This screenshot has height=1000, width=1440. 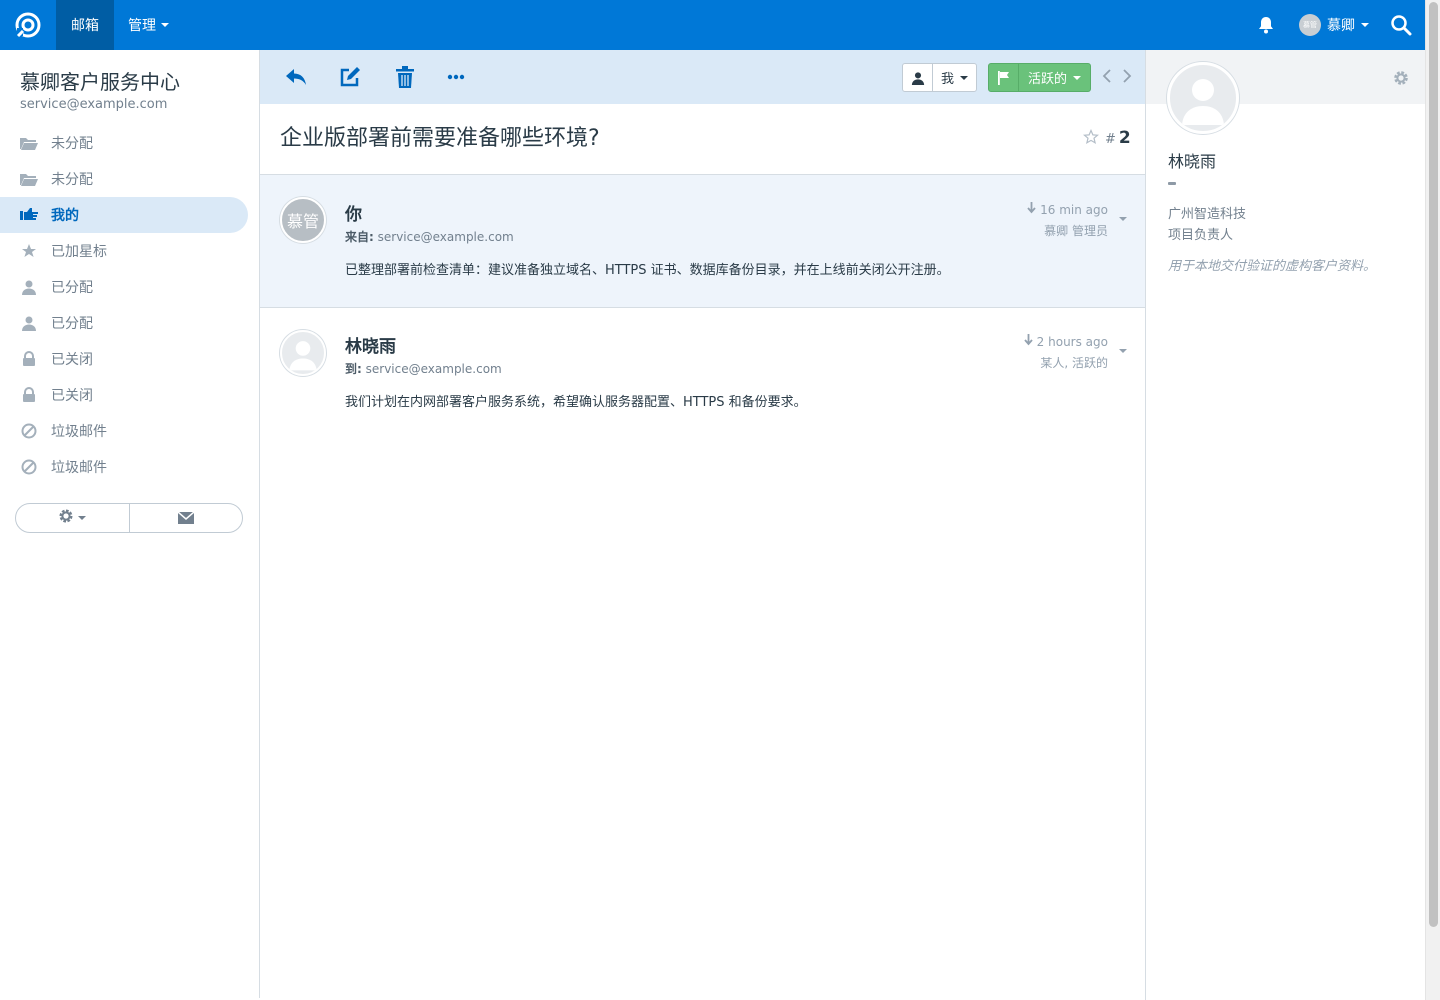 What do you see at coordinates (359, 237) in the screenshot?
I see `meta-label: 来自:` at bounding box center [359, 237].